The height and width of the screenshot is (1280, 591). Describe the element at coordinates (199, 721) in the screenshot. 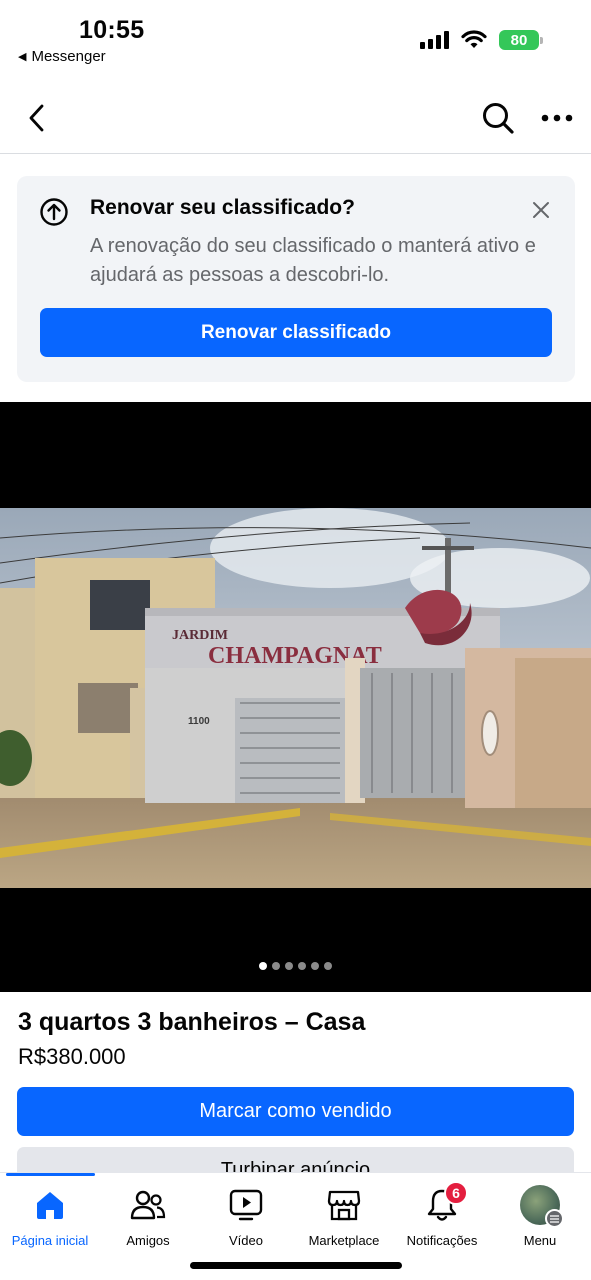

I see `house-number: 1100` at that location.